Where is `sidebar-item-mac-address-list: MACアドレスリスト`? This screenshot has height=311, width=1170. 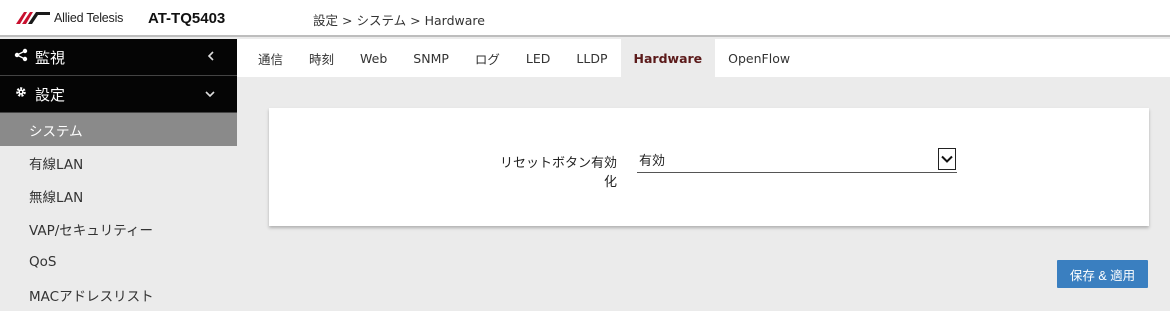
sidebar-item-mac-address-list: MACアドレスリスト is located at coordinates (118, 294).